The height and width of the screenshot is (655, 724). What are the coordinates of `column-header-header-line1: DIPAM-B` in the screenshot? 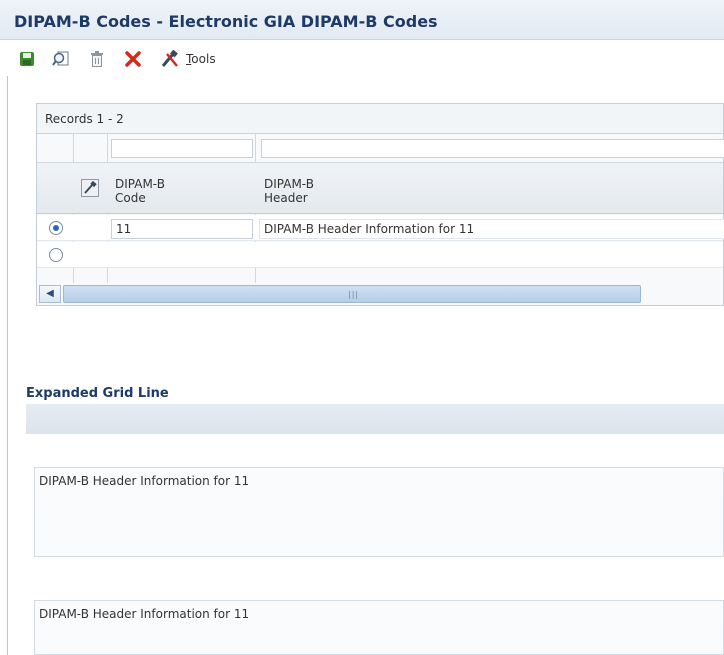 It's located at (289, 184).